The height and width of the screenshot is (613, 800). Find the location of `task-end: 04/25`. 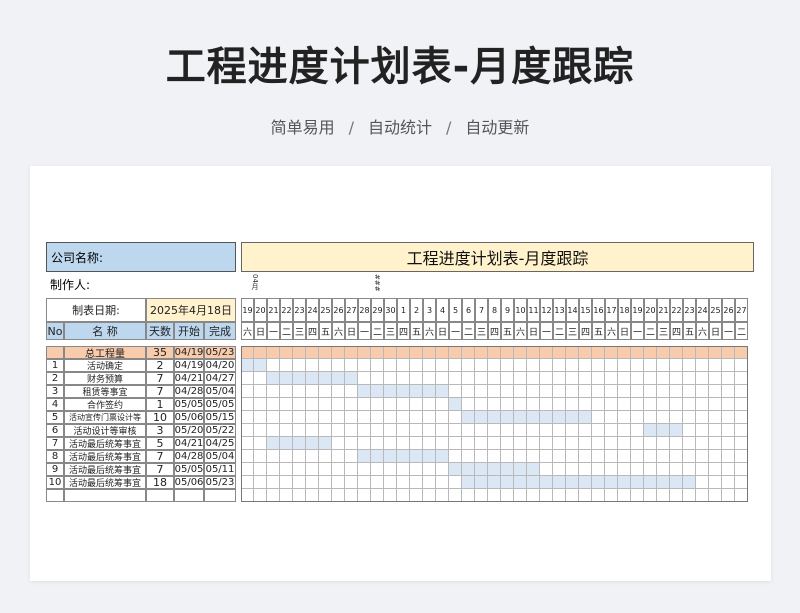

task-end: 04/25 is located at coordinates (220, 443).